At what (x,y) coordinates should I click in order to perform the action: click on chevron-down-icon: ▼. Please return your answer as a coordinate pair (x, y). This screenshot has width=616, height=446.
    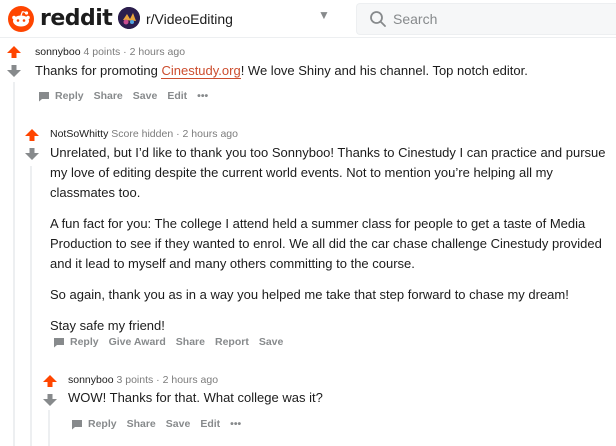
    Looking at the image, I should click on (324, 15).